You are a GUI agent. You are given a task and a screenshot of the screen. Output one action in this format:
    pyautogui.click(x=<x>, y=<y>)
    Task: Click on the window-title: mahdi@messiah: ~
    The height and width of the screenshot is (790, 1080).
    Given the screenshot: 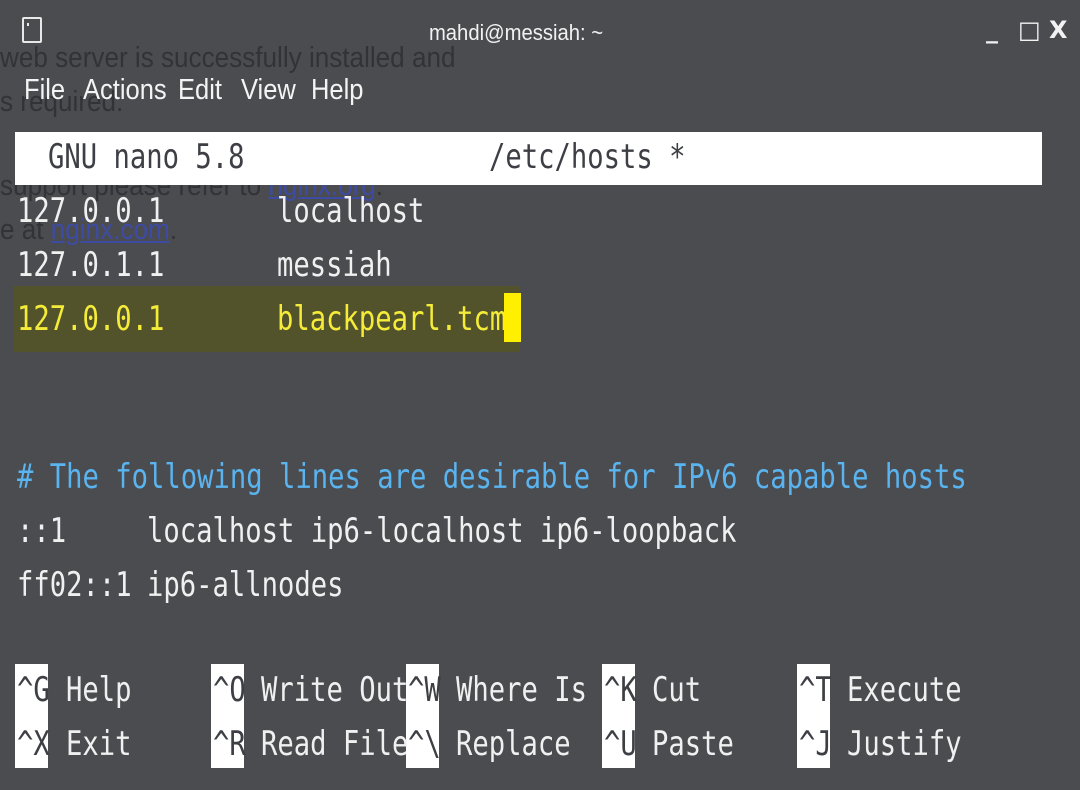 What is the action you would take?
    pyautogui.click(x=516, y=32)
    